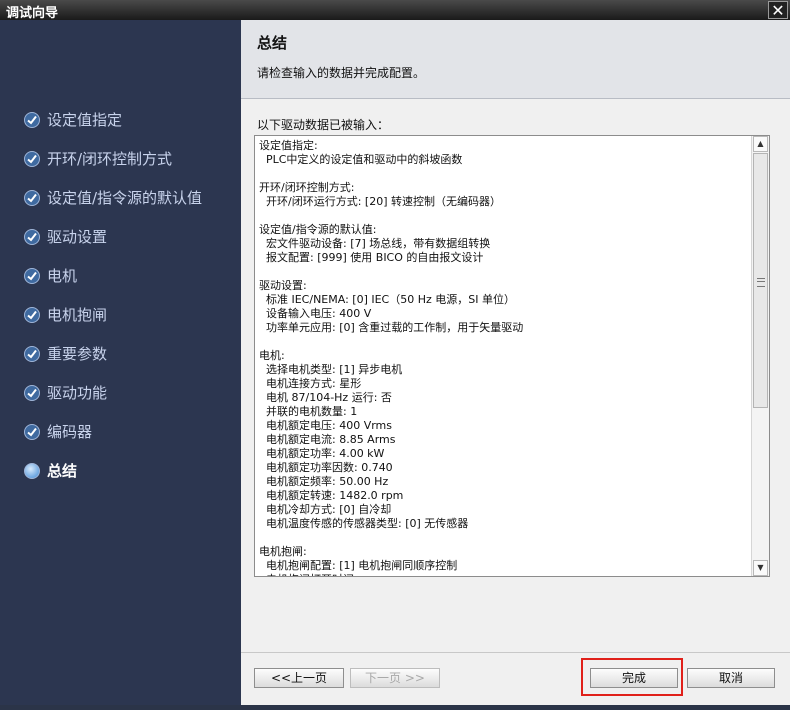  What do you see at coordinates (70, 432) in the screenshot?
I see `sidebar-item-label: 编码器` at bounding box center [70, 432].